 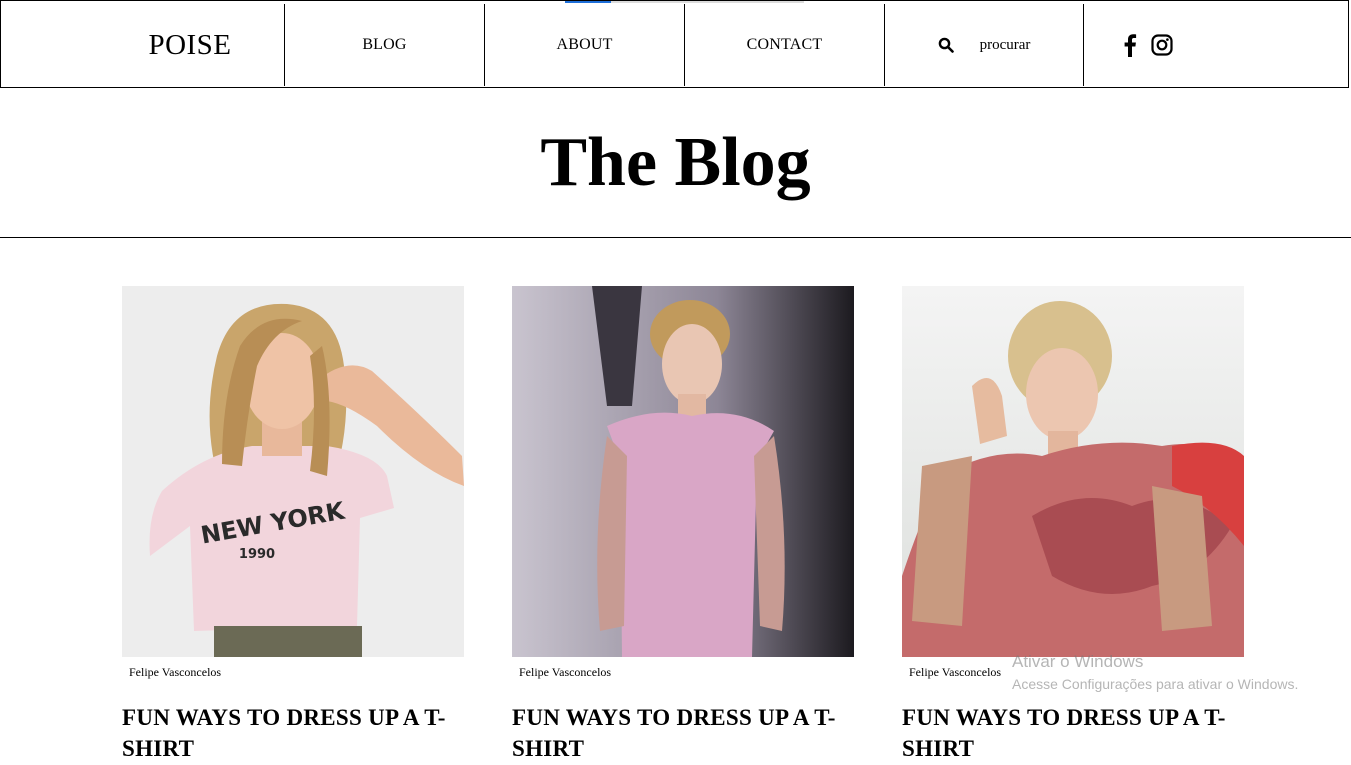 I want to click on nav-link-blog: BLOG, so click(x=384, y=45).